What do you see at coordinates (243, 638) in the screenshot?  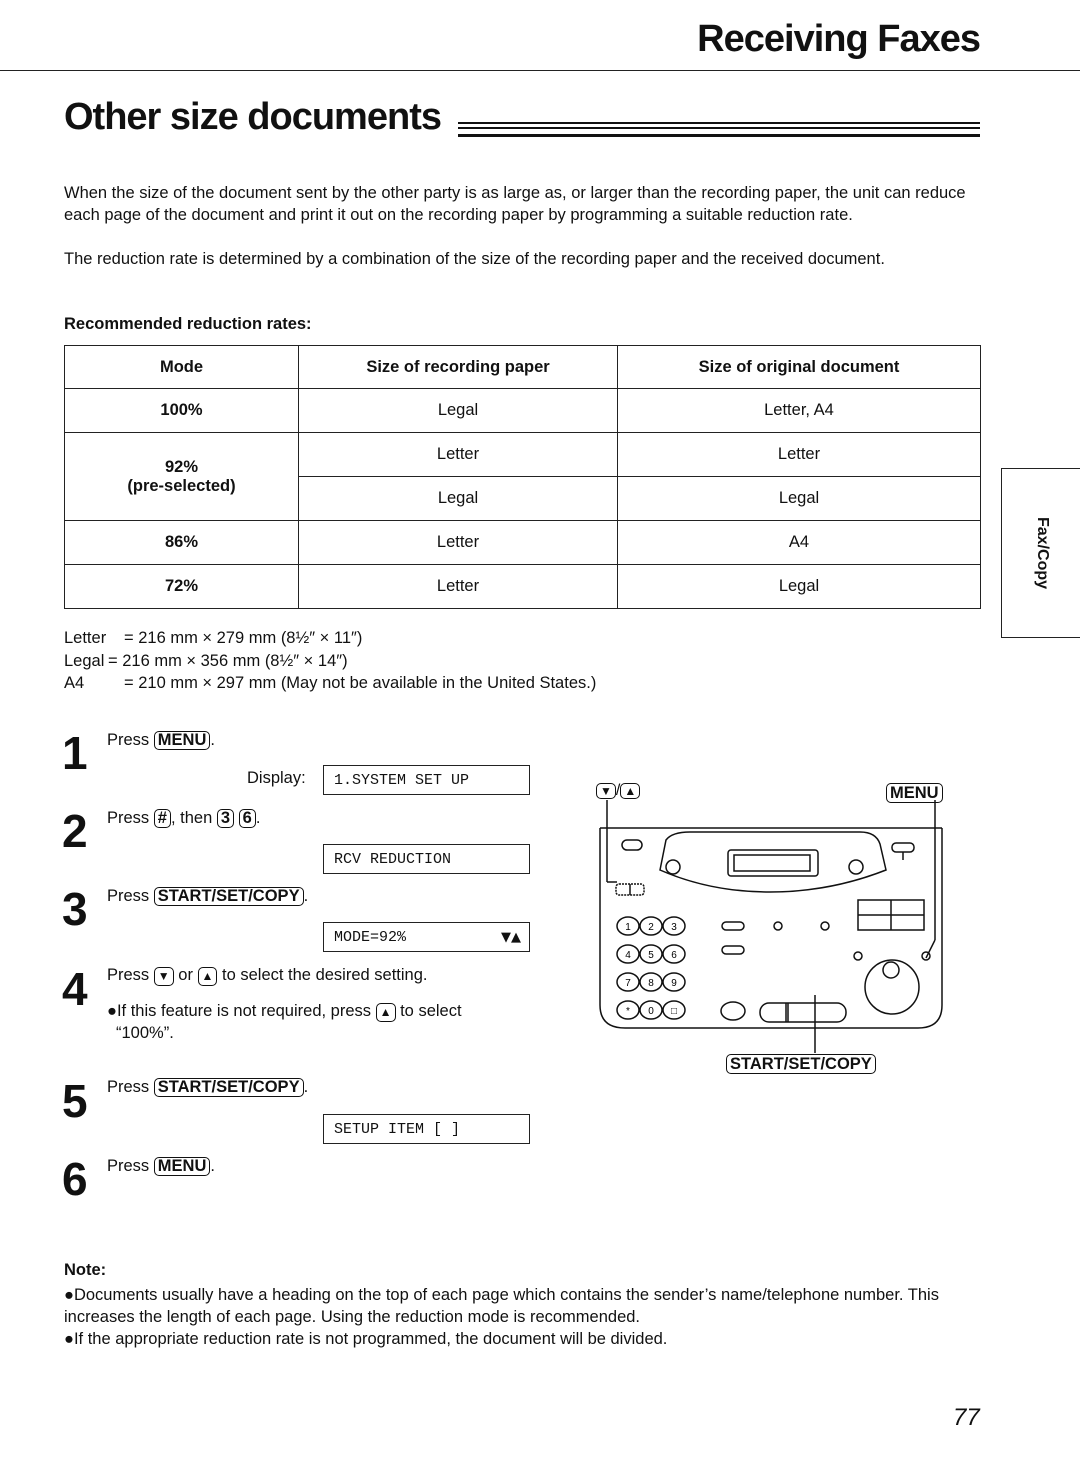 I see `size-value: = 216 mm × 279 mm (8½″ × 11″)` at bounding box center [243, 638].